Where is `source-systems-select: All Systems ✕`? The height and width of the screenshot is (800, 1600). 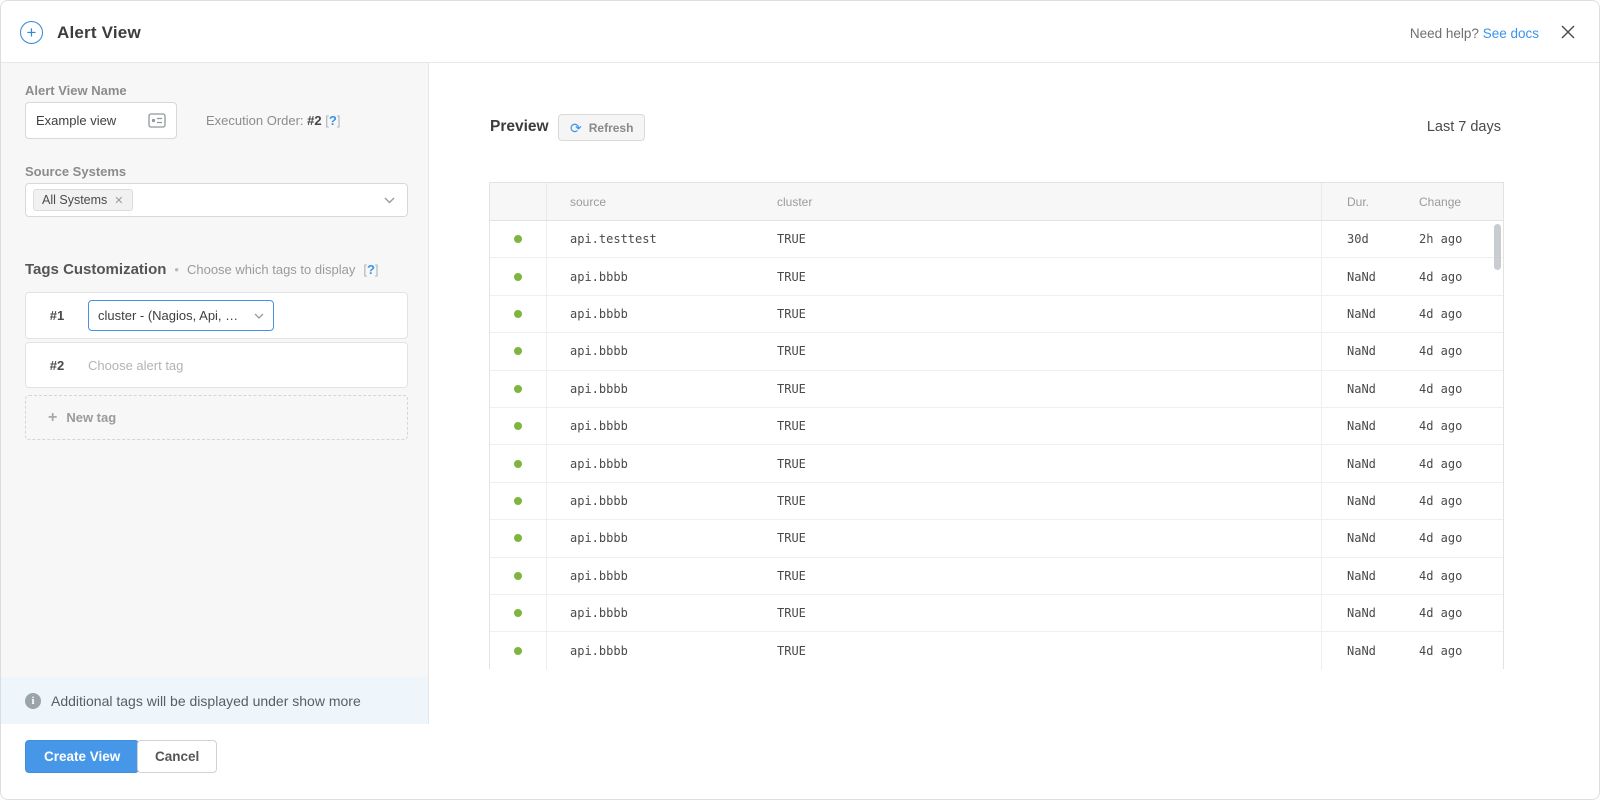
source-systems-select: All Systems ✕ is located at coordinates (216, 200).